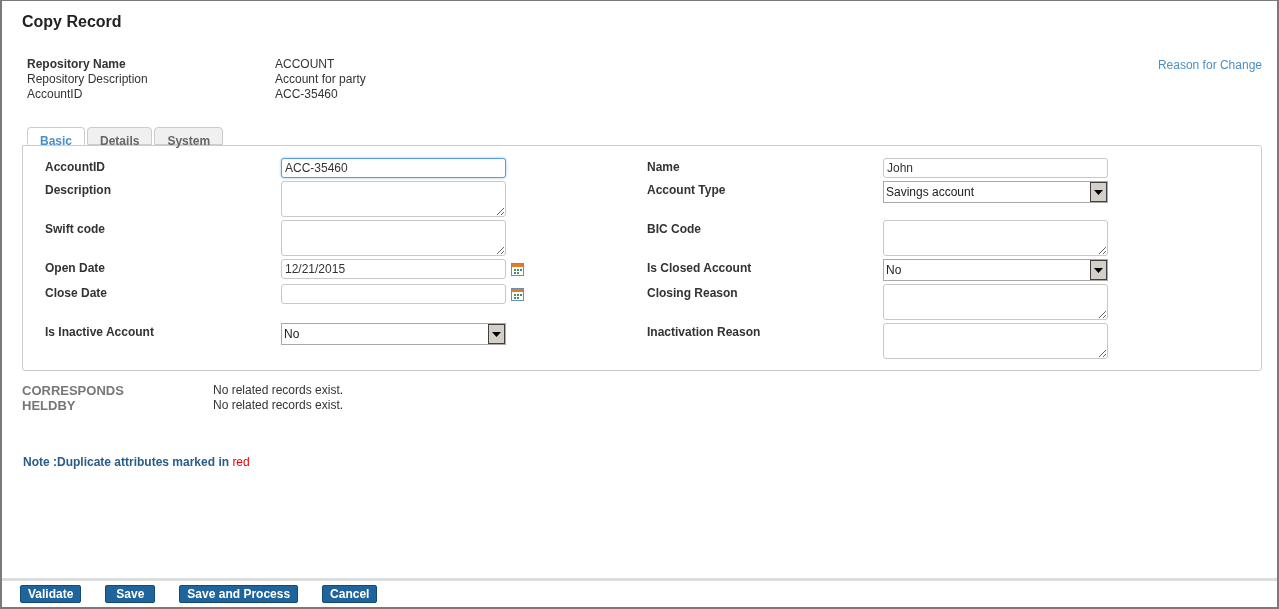 Image resolution: width=1279 pixels, height=609 pixels. I want to click on info-value: ACCOUNT, so click(305, 64).